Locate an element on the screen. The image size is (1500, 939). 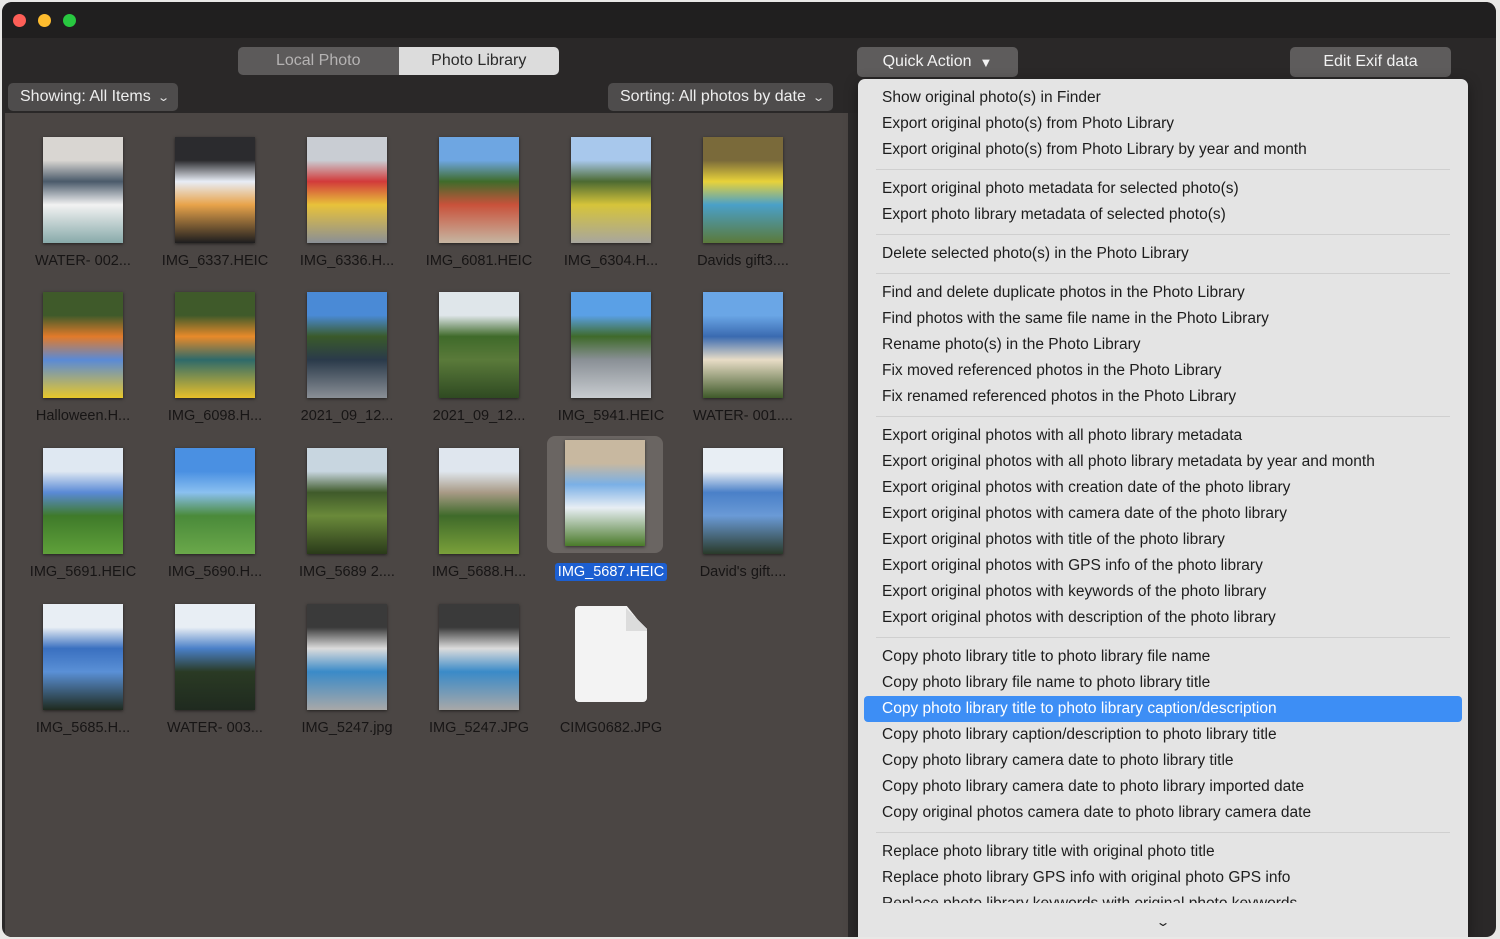
photo-grid-item: IMG_6337.HEIC is located at coordinates (215, 200).